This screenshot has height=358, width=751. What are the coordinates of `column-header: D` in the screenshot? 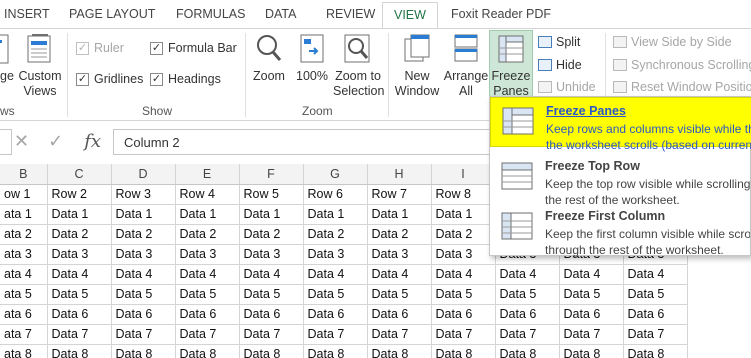 It's located at (143, 174).